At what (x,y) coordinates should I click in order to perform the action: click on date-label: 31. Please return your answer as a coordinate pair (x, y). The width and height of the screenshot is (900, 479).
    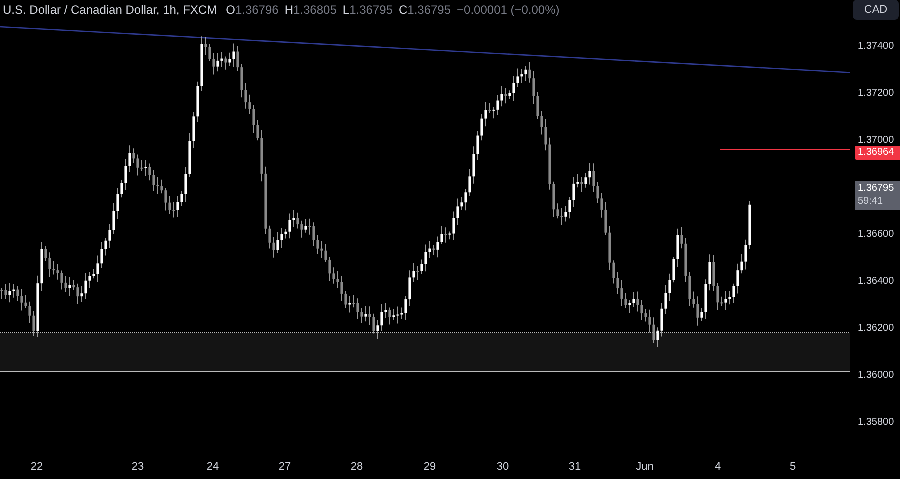
    Looking at the image, I should click on (575, 467).